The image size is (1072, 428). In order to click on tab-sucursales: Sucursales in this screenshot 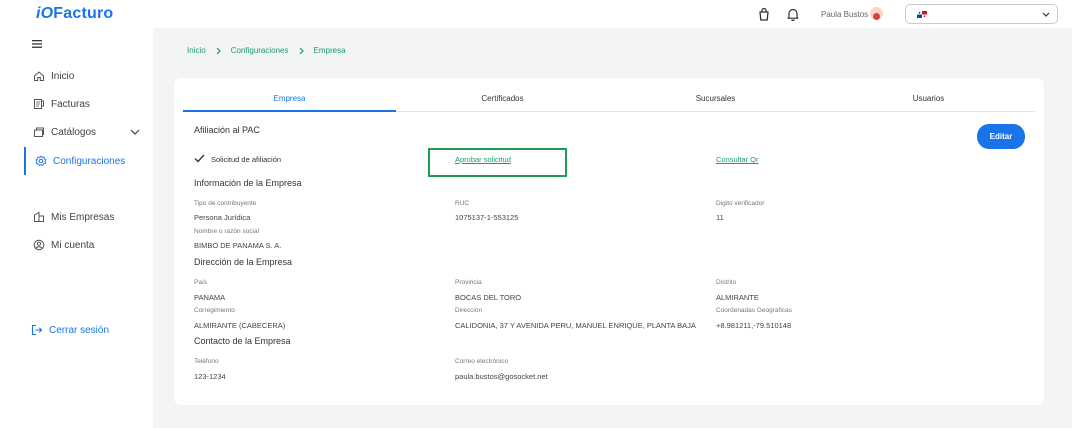, I will do `click(715, 98)`.